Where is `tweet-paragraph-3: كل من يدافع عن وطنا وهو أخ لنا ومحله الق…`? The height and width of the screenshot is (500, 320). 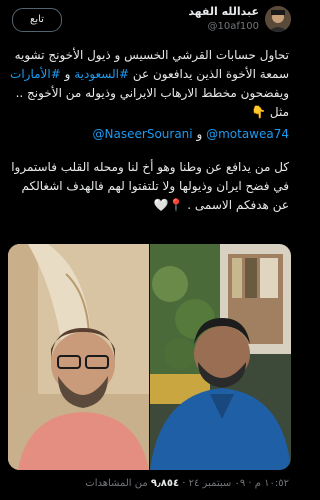
tweet-paragraph-3: كل من يدافع عن وطنا وهو أخ لنا ومحله الق… is located at coordinates (148, 186).